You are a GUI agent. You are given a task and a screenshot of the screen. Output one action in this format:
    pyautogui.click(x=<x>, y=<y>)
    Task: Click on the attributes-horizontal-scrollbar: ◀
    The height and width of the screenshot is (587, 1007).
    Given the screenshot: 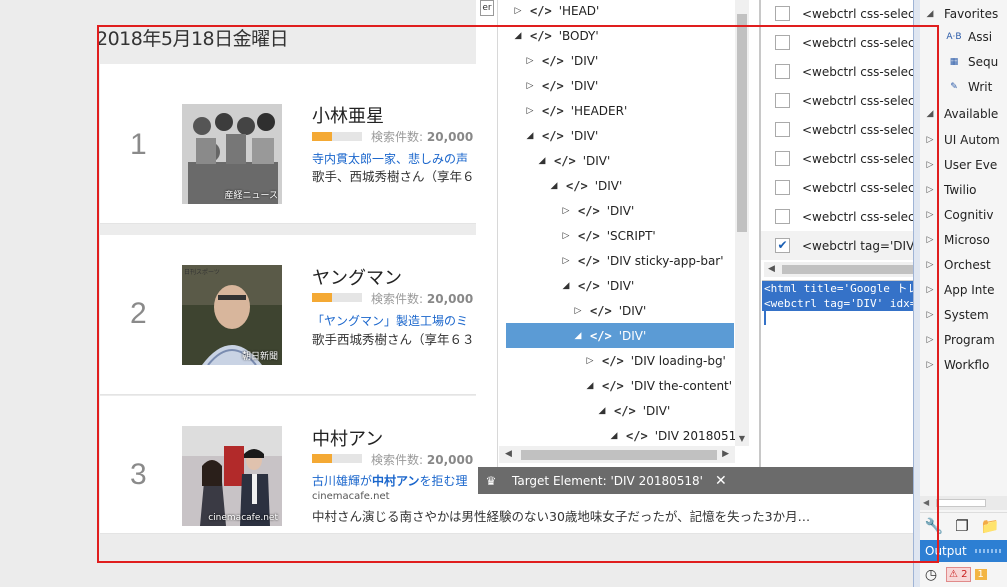 What is the action you would take?
    pyautogui.click(x=838, y=269)
    